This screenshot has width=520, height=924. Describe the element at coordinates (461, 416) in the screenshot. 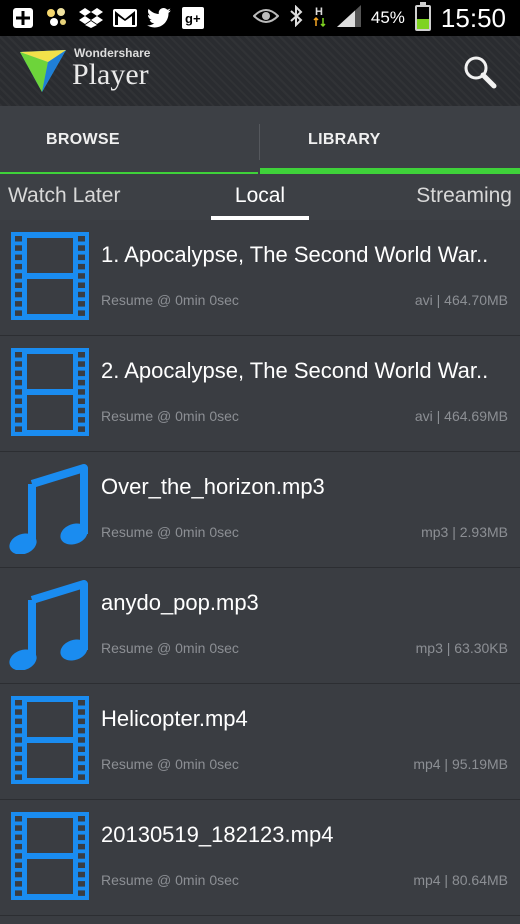

I see `item-meta: avi | 464.69MB` at that location.